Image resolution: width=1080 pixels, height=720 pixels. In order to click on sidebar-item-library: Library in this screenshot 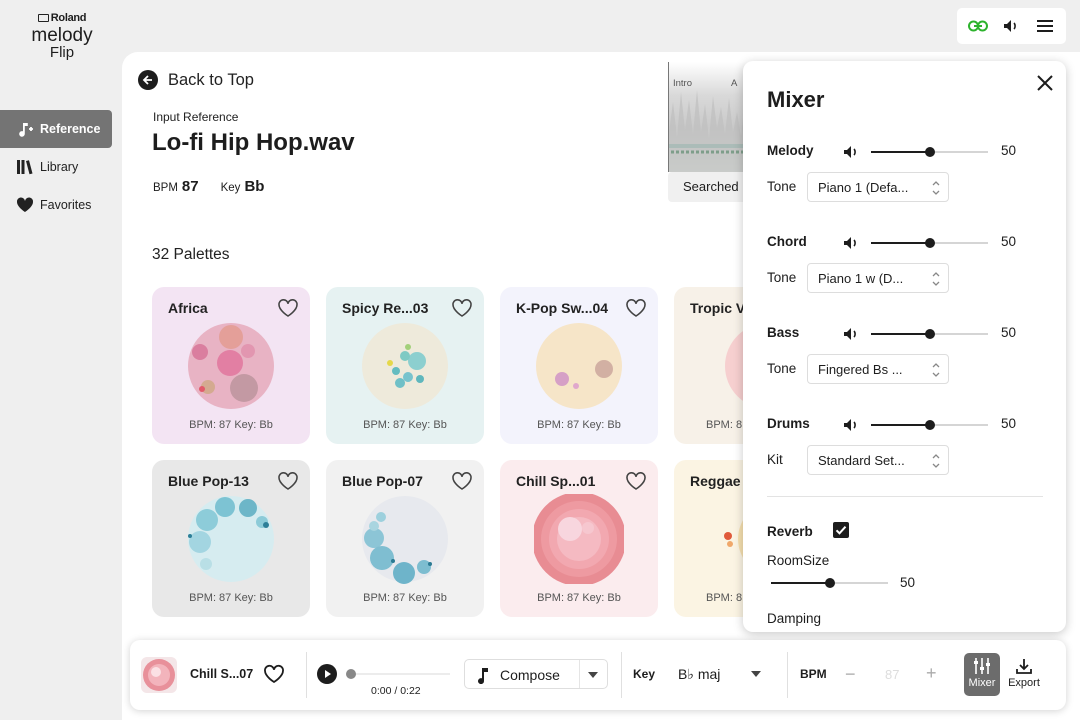, I will do `click(56, 167)`.